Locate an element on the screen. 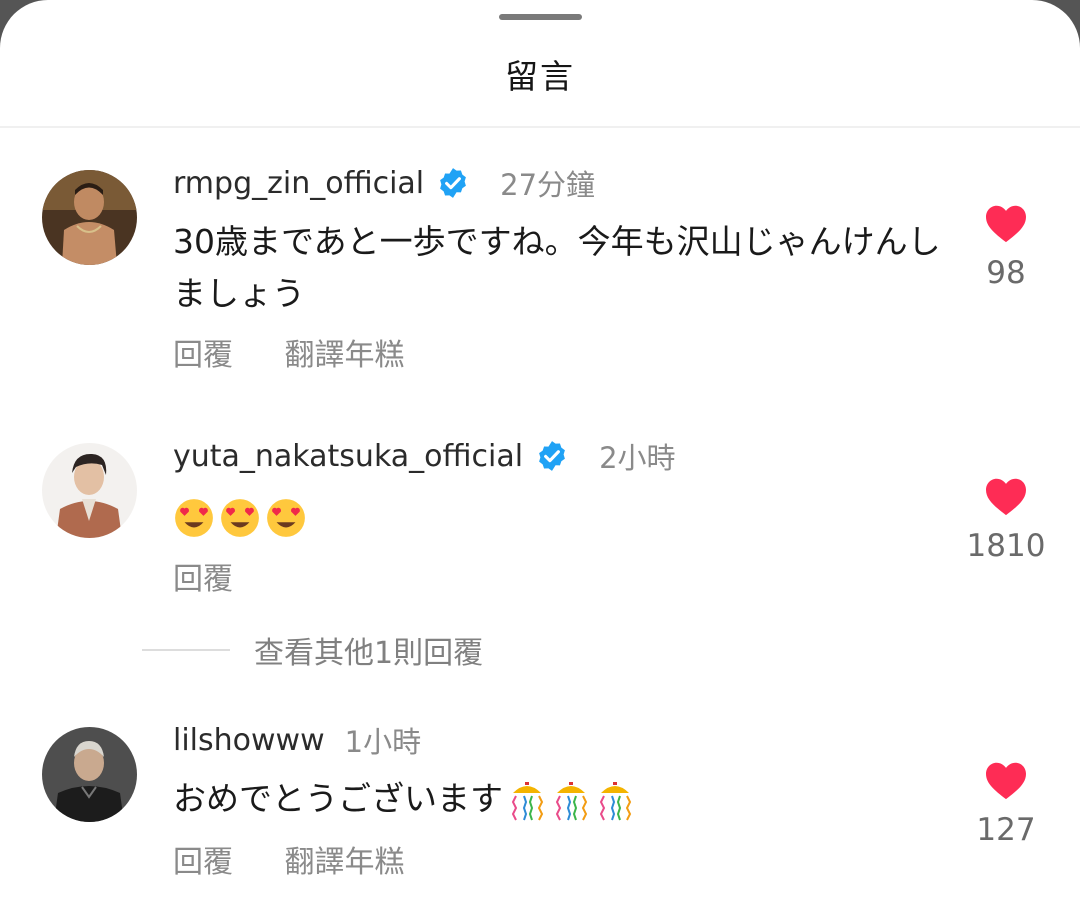 This screenshot has width=1080, height=905. sheet-drag-handle is located at coordinates (540, 17).